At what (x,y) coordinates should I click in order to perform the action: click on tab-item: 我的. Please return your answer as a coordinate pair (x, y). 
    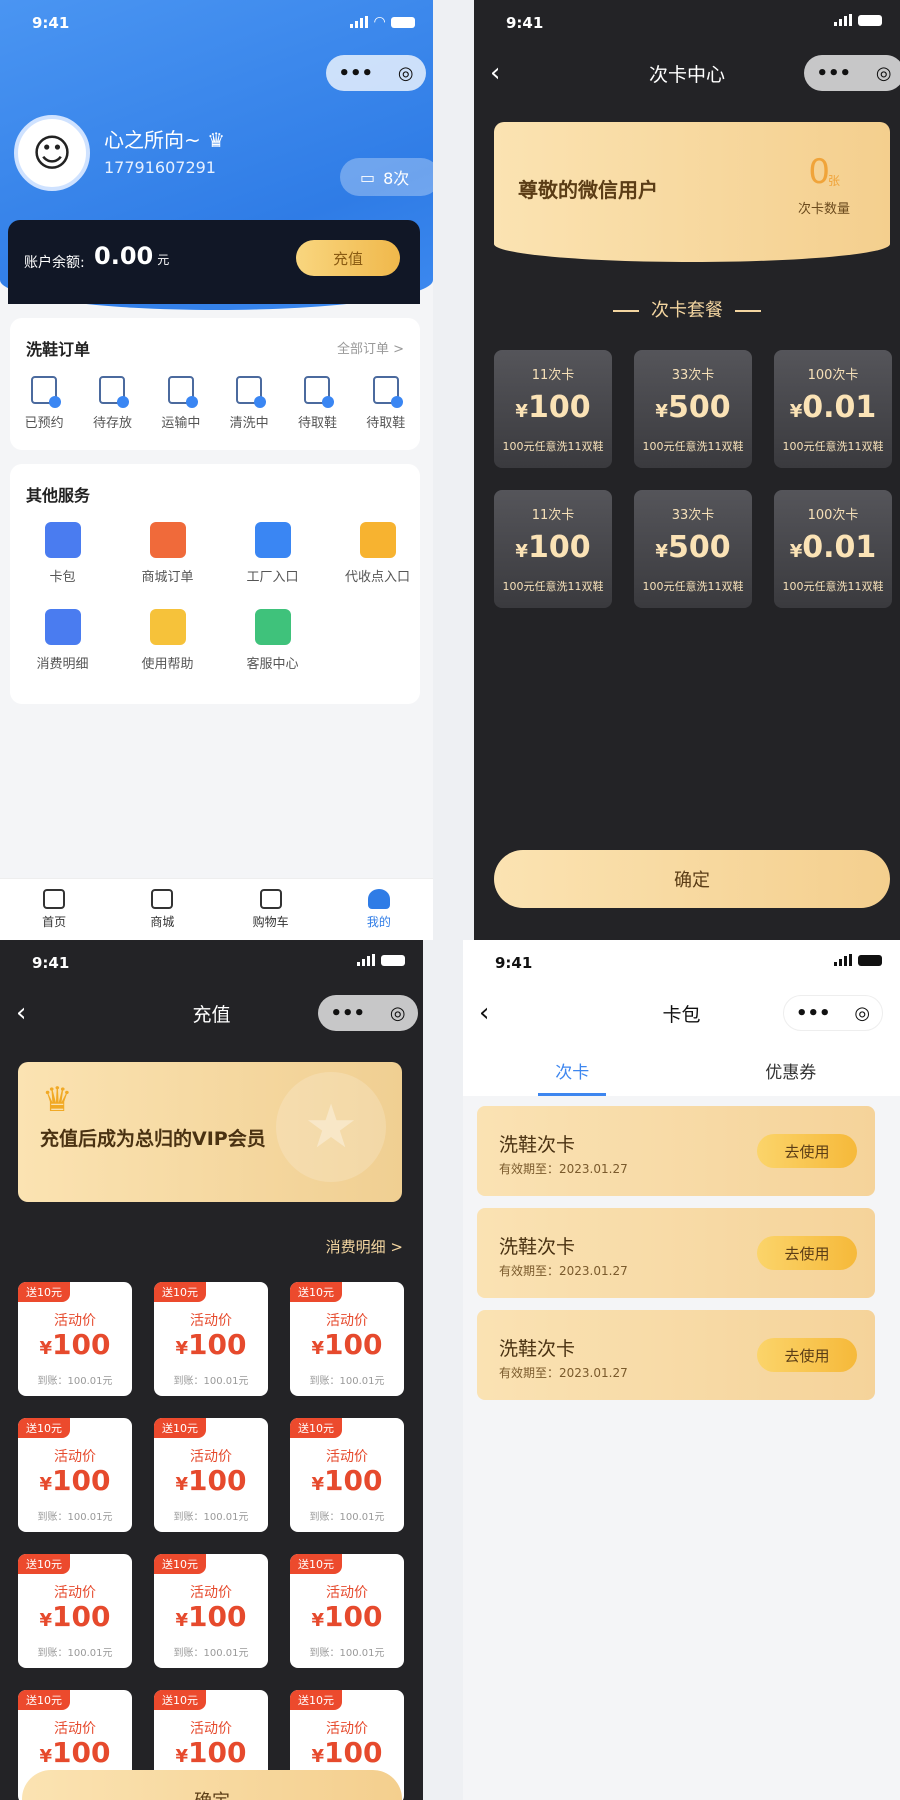
    Looking at the image, I should click on (379, 909).